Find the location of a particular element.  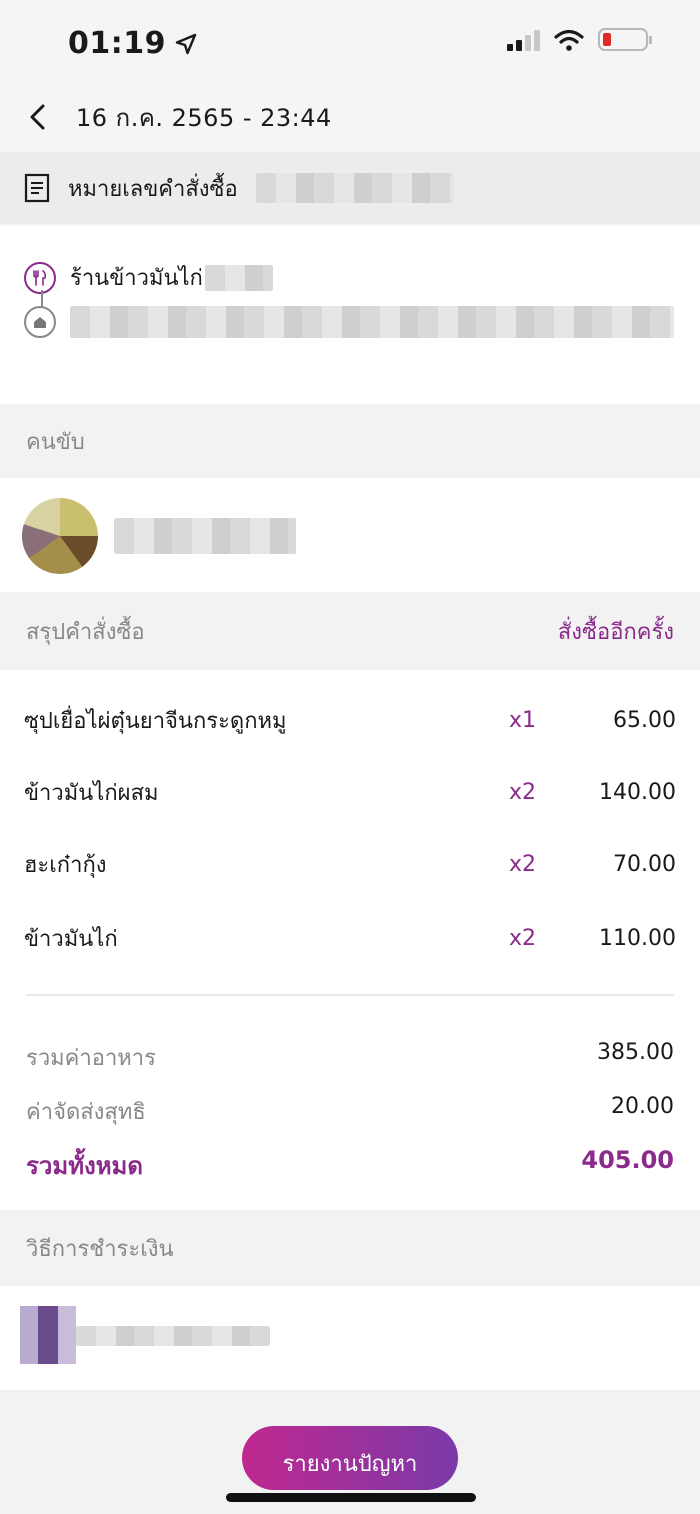

delivery-fee-value: 20.00 is located at coordinates (642, 1106).